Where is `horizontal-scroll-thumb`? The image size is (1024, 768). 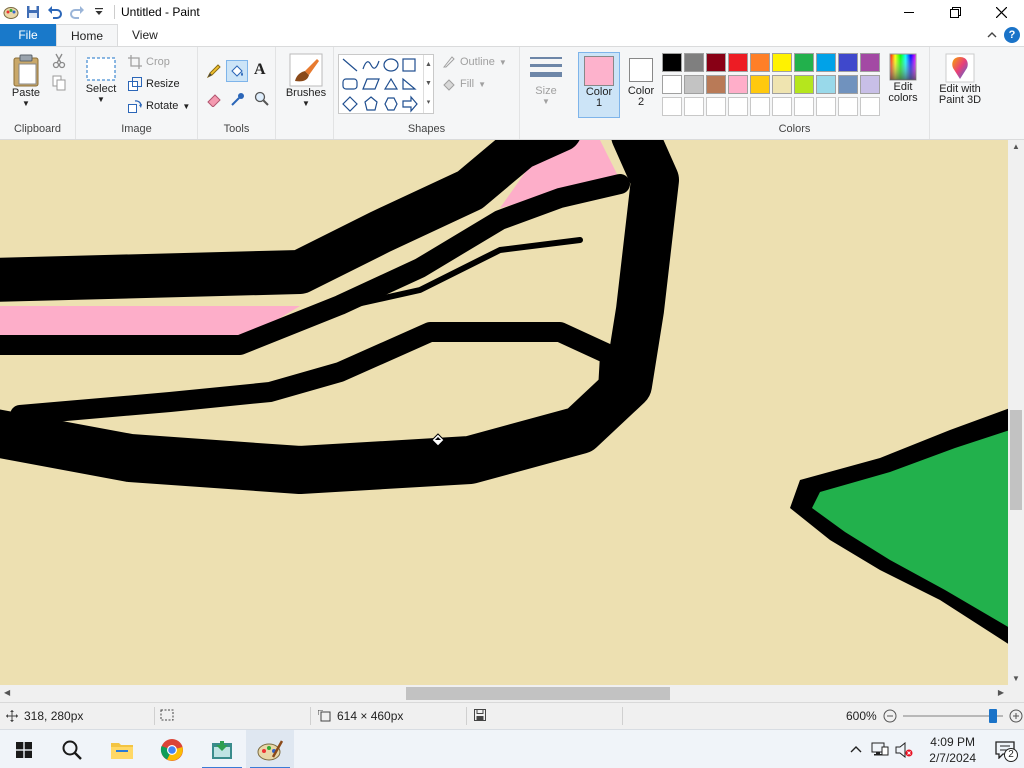 horizontal-scroll-thumb is located at coordinates (538, 693).